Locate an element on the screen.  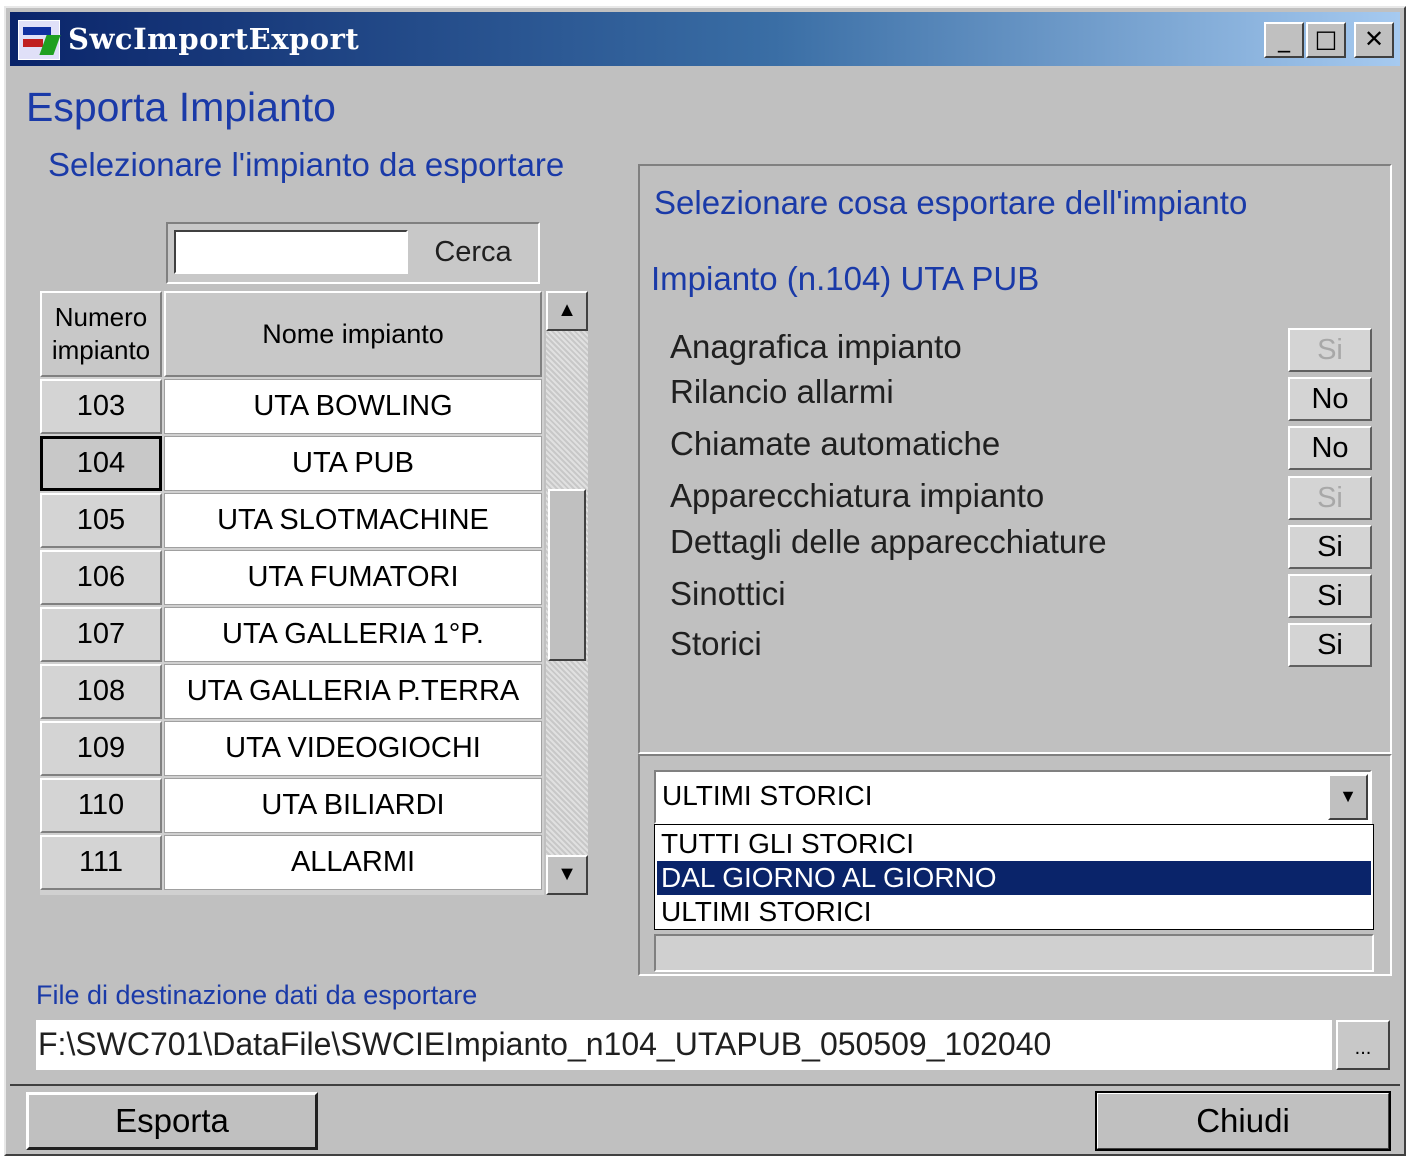
plant-name-cell: UTA BOWLING is located at coordinates (353, 406).